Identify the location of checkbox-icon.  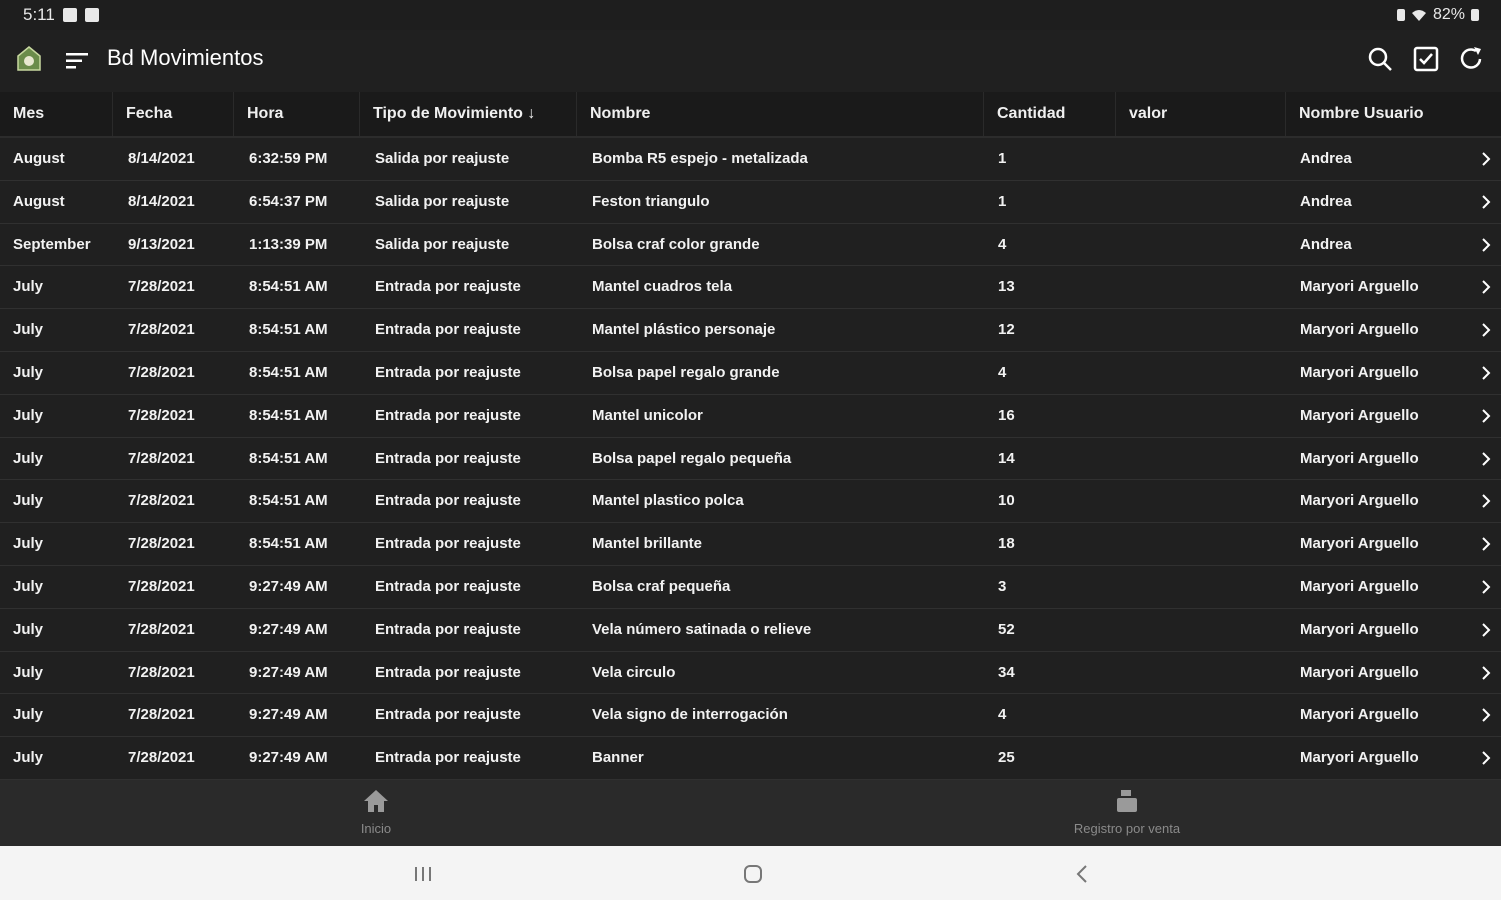
(1426, 59).